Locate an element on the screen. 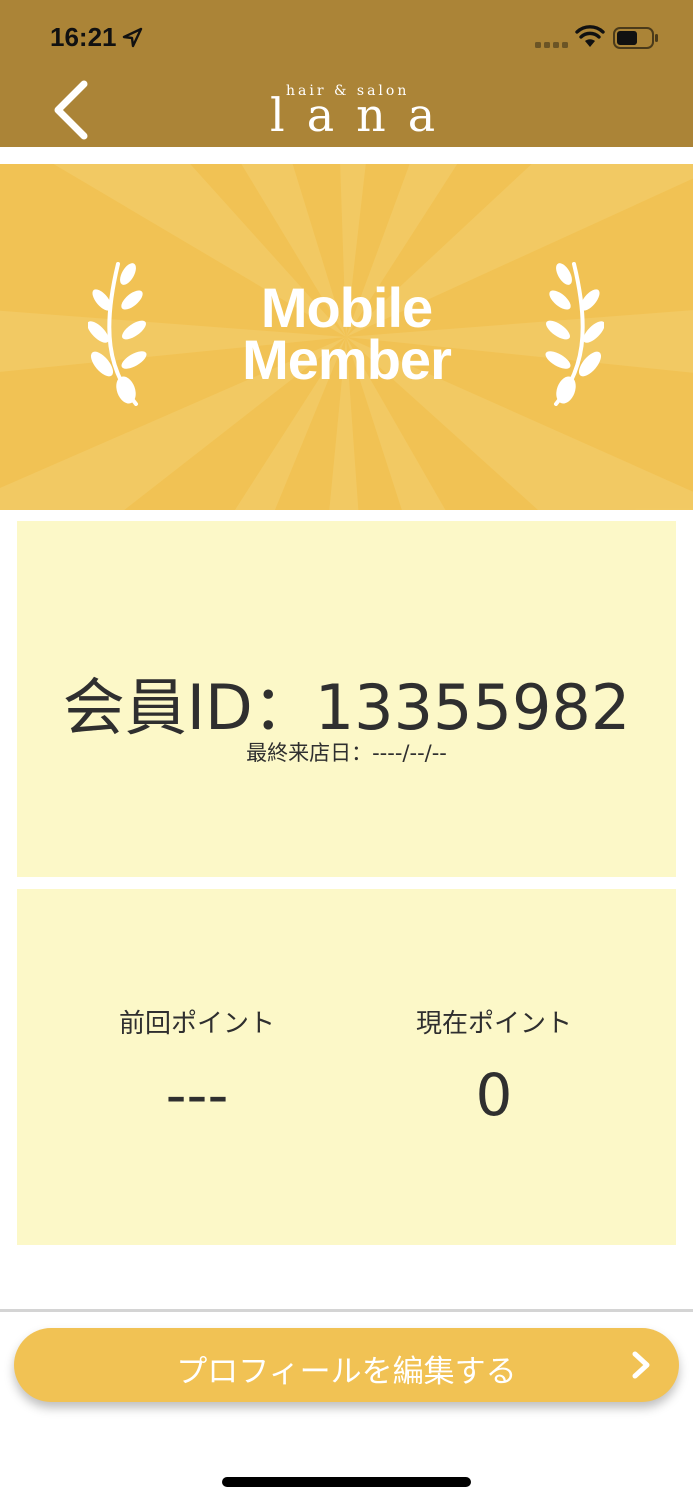  chevron-right-icon is located at coordinates (641, 1365).